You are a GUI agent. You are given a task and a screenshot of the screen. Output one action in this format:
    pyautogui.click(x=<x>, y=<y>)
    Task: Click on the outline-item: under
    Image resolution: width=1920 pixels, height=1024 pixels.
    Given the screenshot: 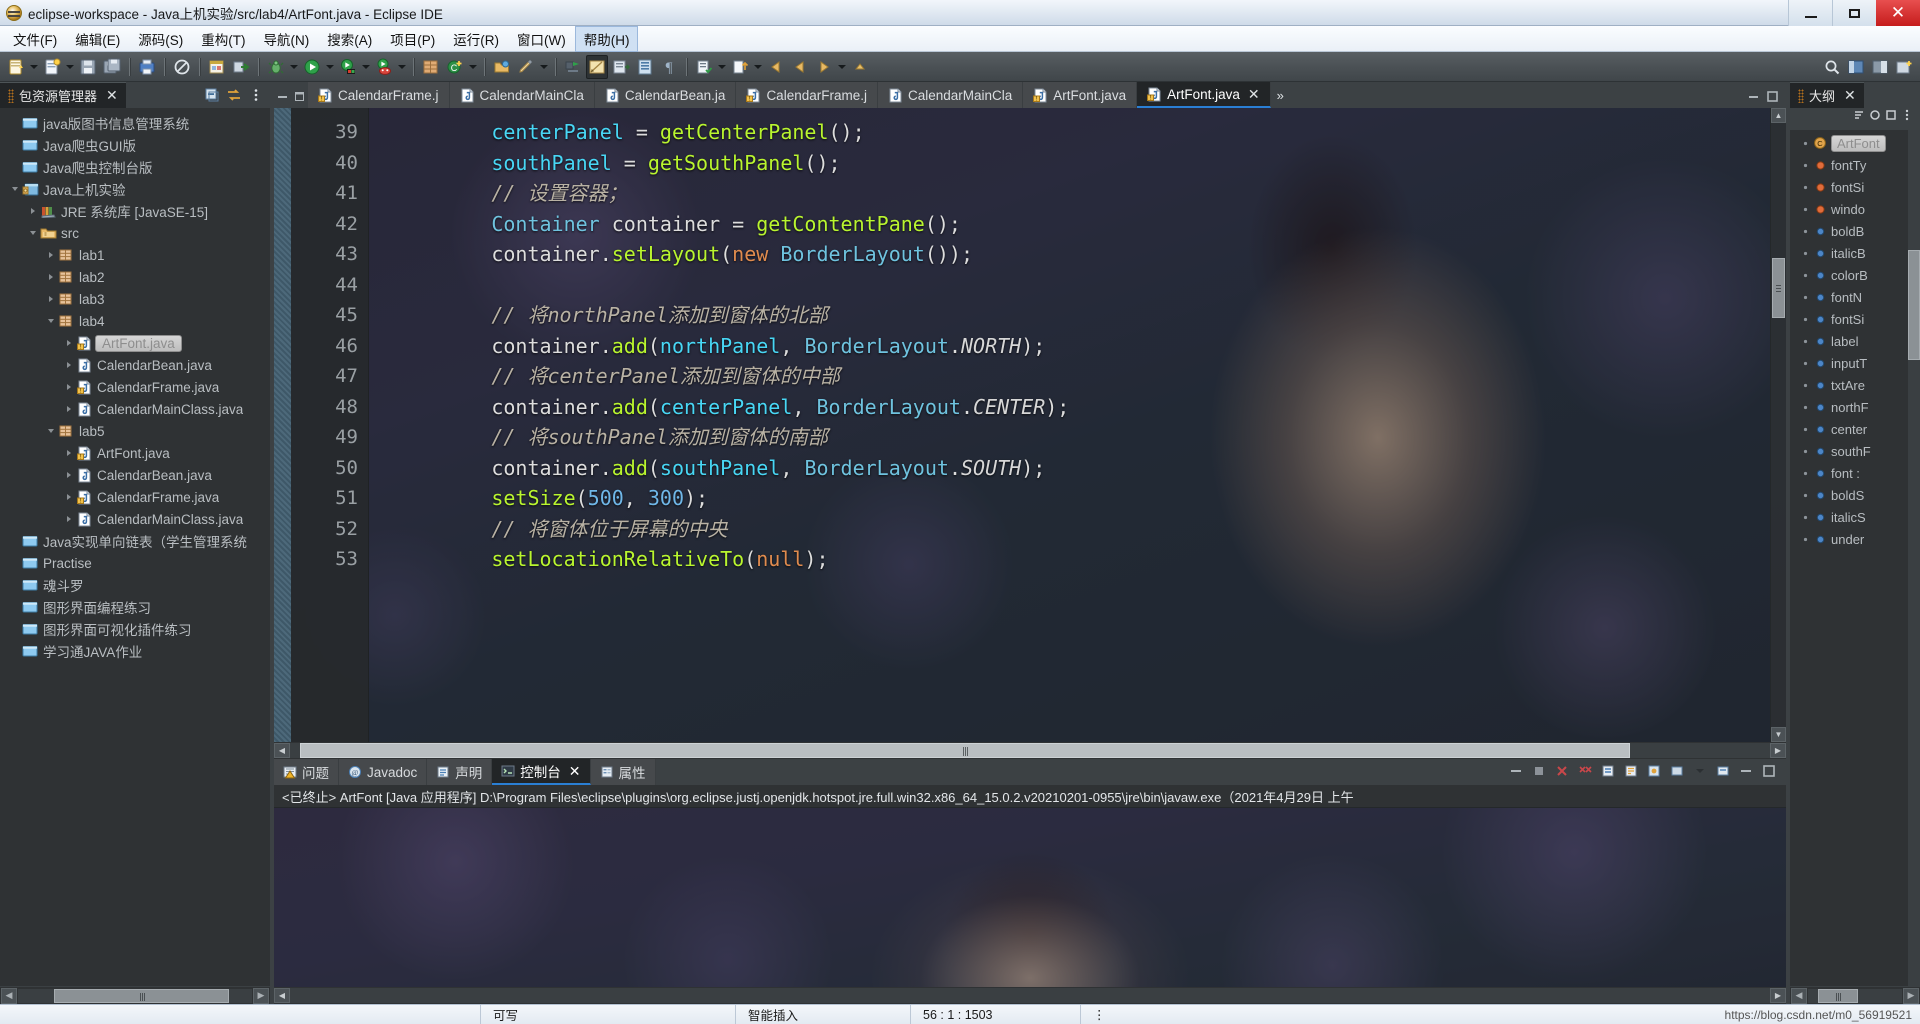 What is the action you would take?
    pyautogui.click(x=1855, y=539)
    